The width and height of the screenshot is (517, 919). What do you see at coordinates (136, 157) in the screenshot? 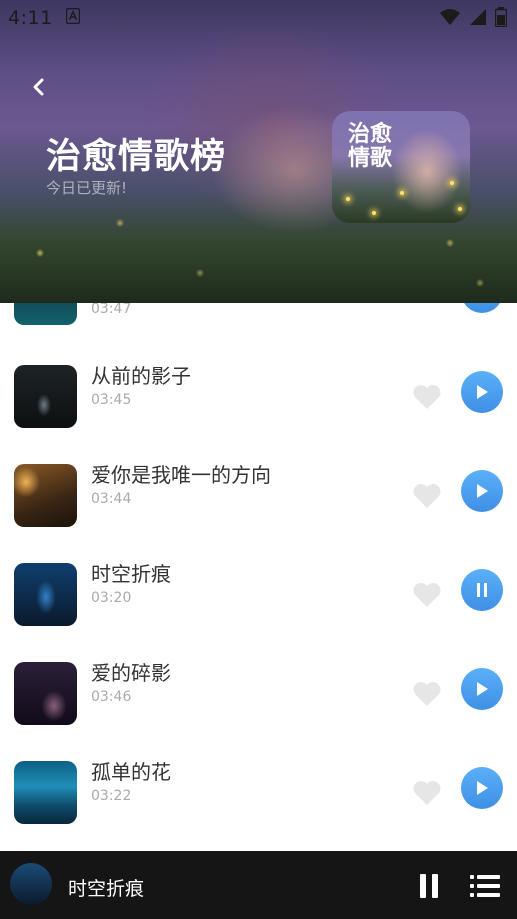
I see `page-title: 治愈情歌榜` at bounding box center [136, 157].